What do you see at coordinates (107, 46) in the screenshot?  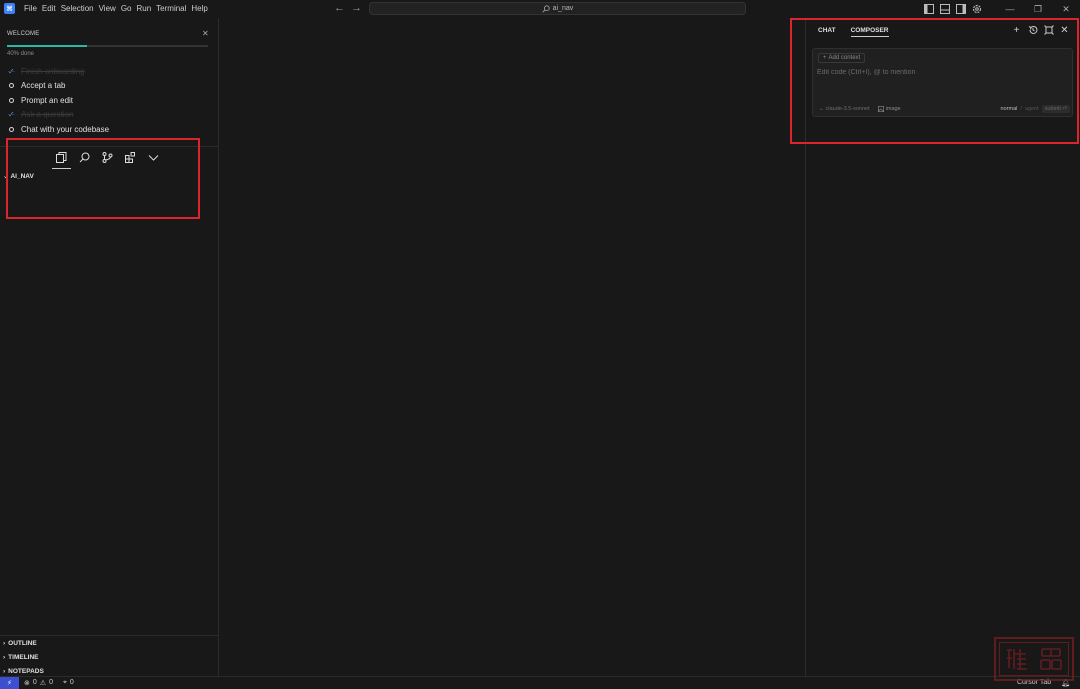 I see `onboarding-progress` at bounding box center [107, 46].